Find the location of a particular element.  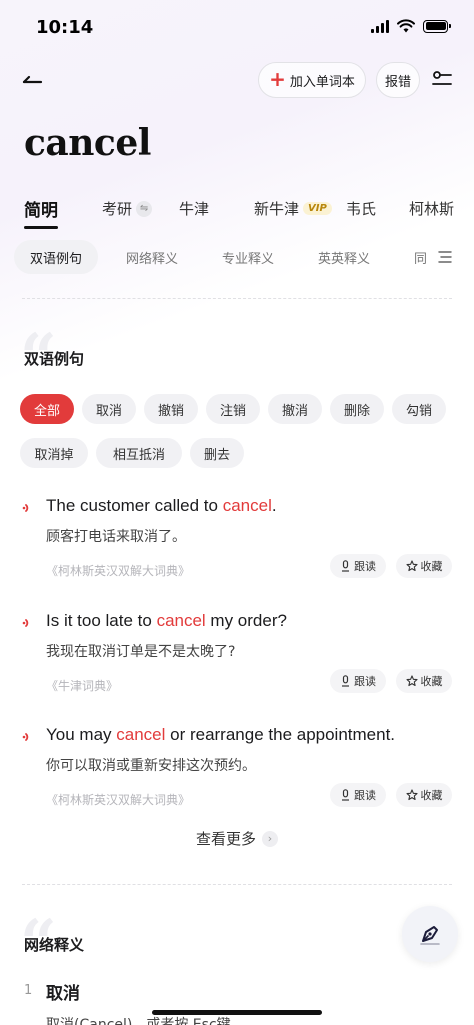

headword: cancel is located at coordinates (87, 143).